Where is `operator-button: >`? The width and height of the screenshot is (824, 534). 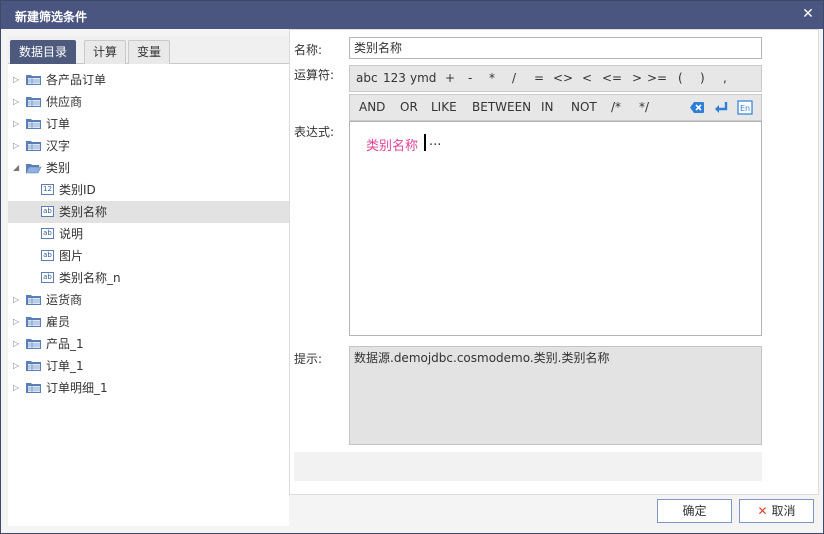 operator-button: > is located at coordinates (637, 78).